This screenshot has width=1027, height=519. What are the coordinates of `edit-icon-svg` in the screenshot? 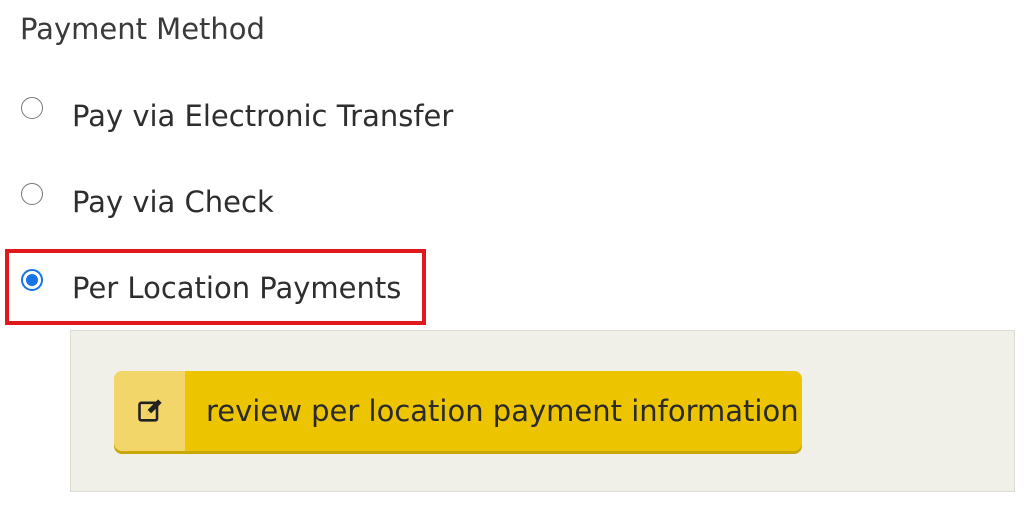 It's located at (149, 410).